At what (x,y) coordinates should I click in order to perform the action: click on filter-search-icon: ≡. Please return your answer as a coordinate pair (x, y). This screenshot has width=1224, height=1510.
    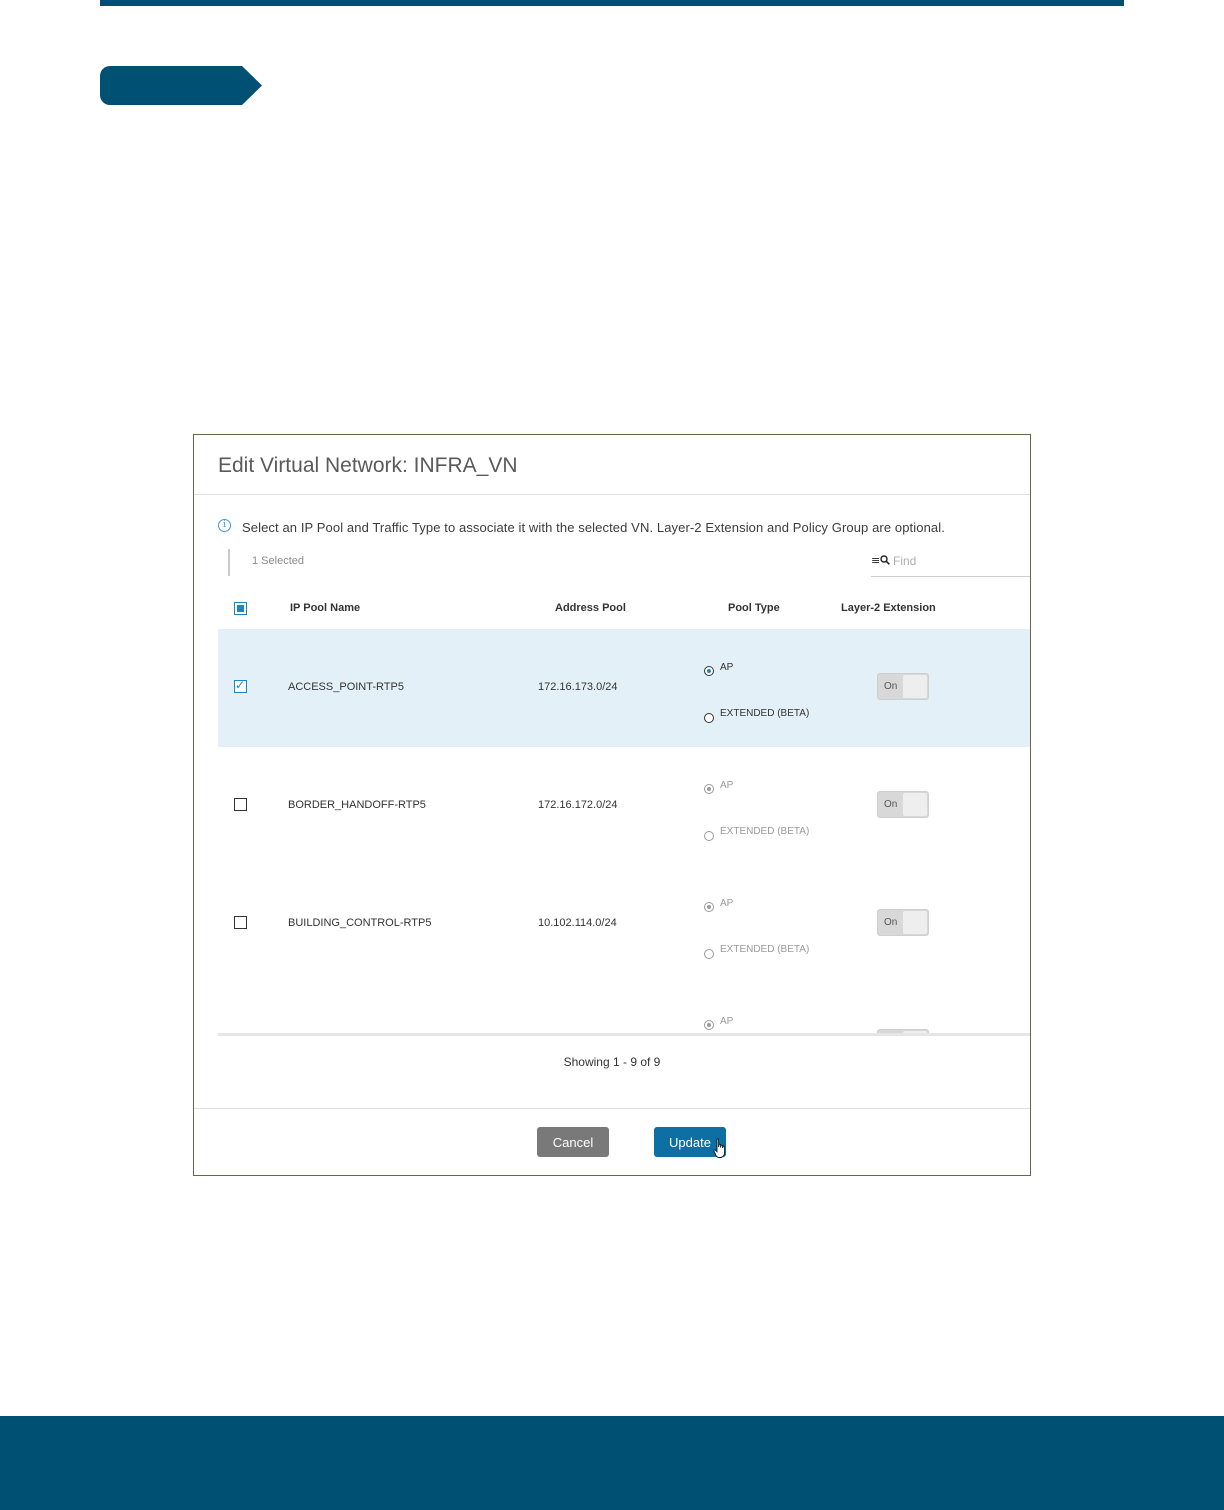
    Looking at the image, I should click on (881, 560).